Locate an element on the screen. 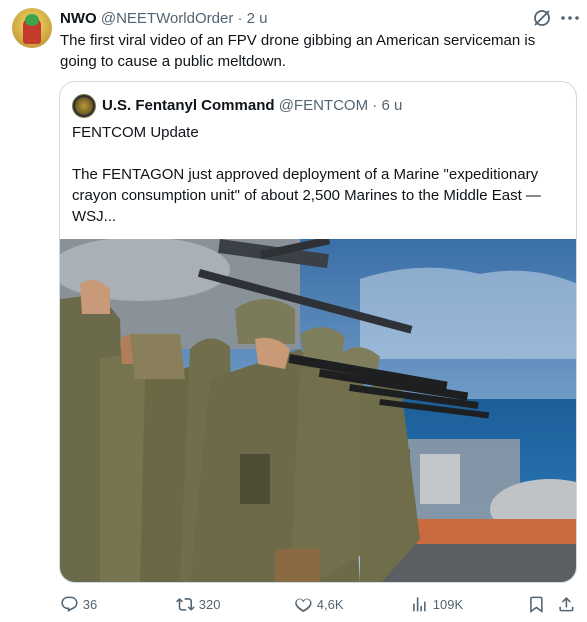 The height and width of the screenshot is (622, 587). share-button is located at coordinates (566, 604).